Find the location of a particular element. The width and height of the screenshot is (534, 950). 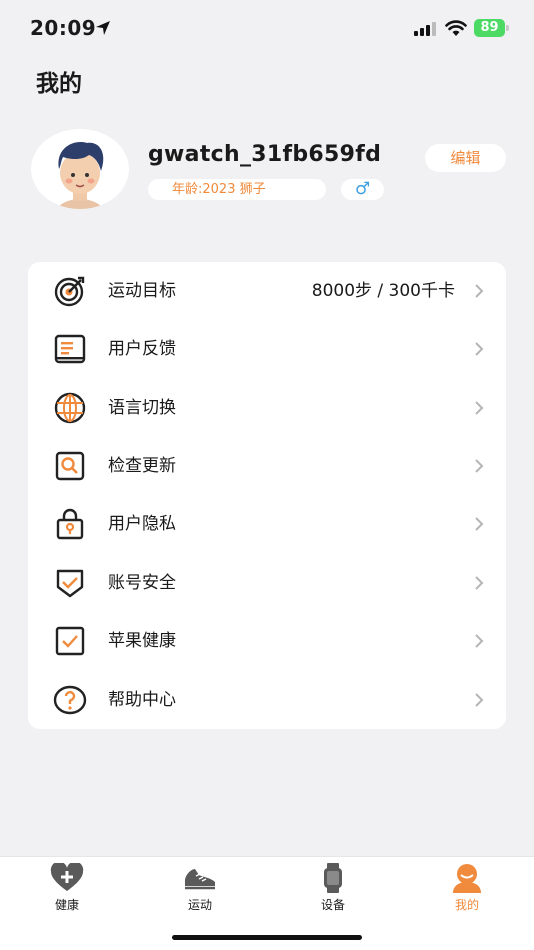

menu-item-user-feedback: 用户反馈 is located at coordinates (267, 349).